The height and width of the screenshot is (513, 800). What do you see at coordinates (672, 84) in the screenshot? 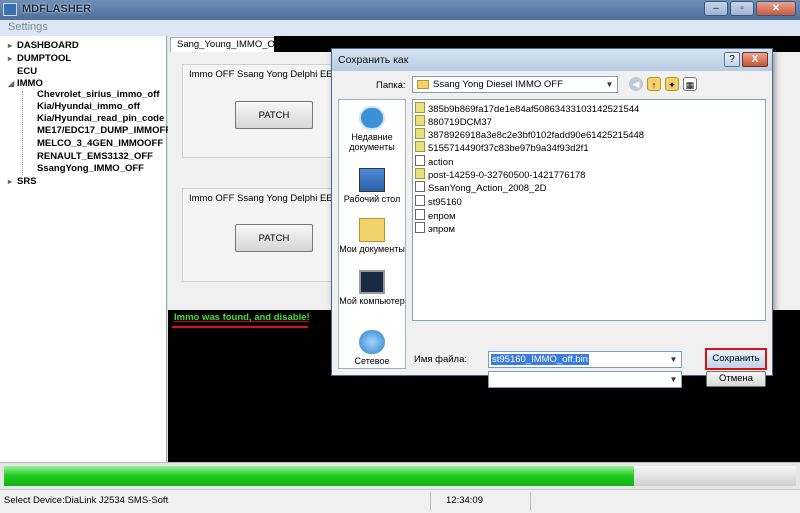
I see `new-folder-icon: ✦` at bounding box center [672, 84].